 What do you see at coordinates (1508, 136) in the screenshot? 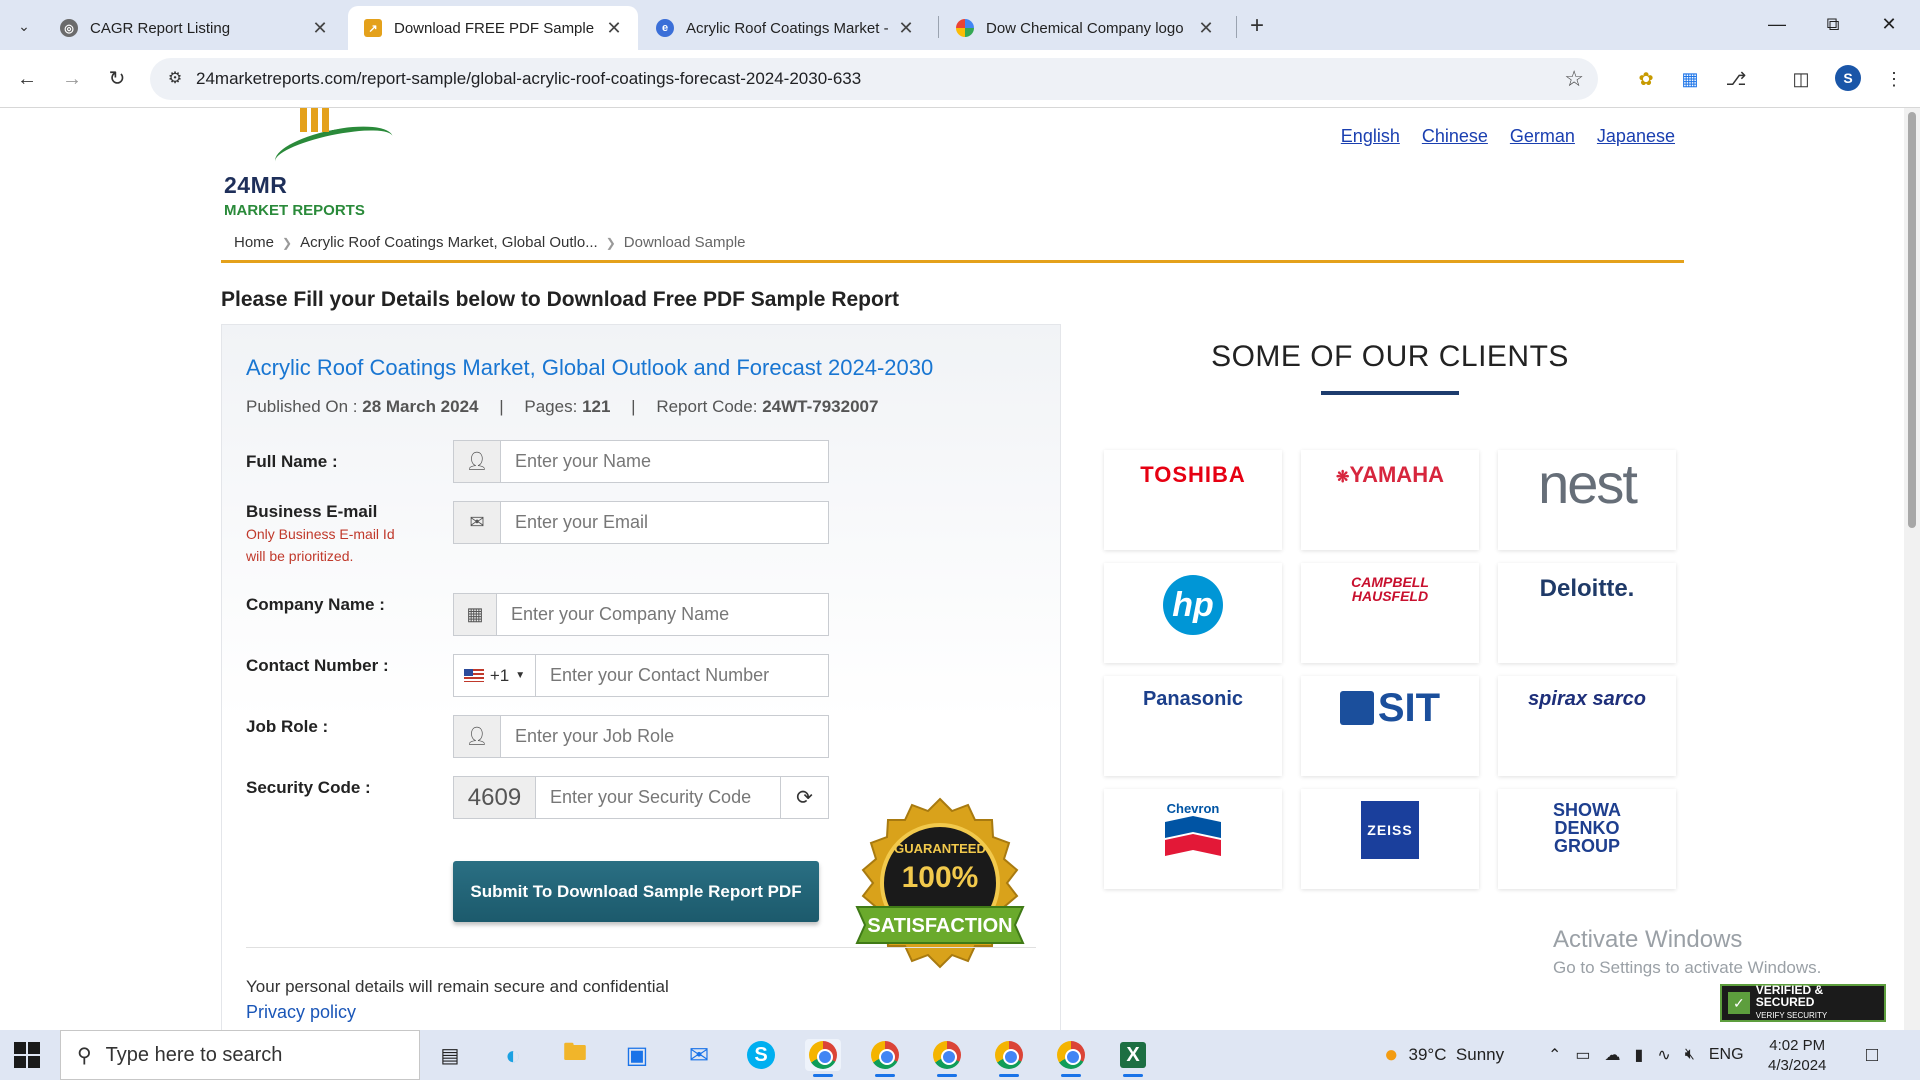
I see `language-switcher: English Chinese German Japanese` at bounding box center [1508, 136].